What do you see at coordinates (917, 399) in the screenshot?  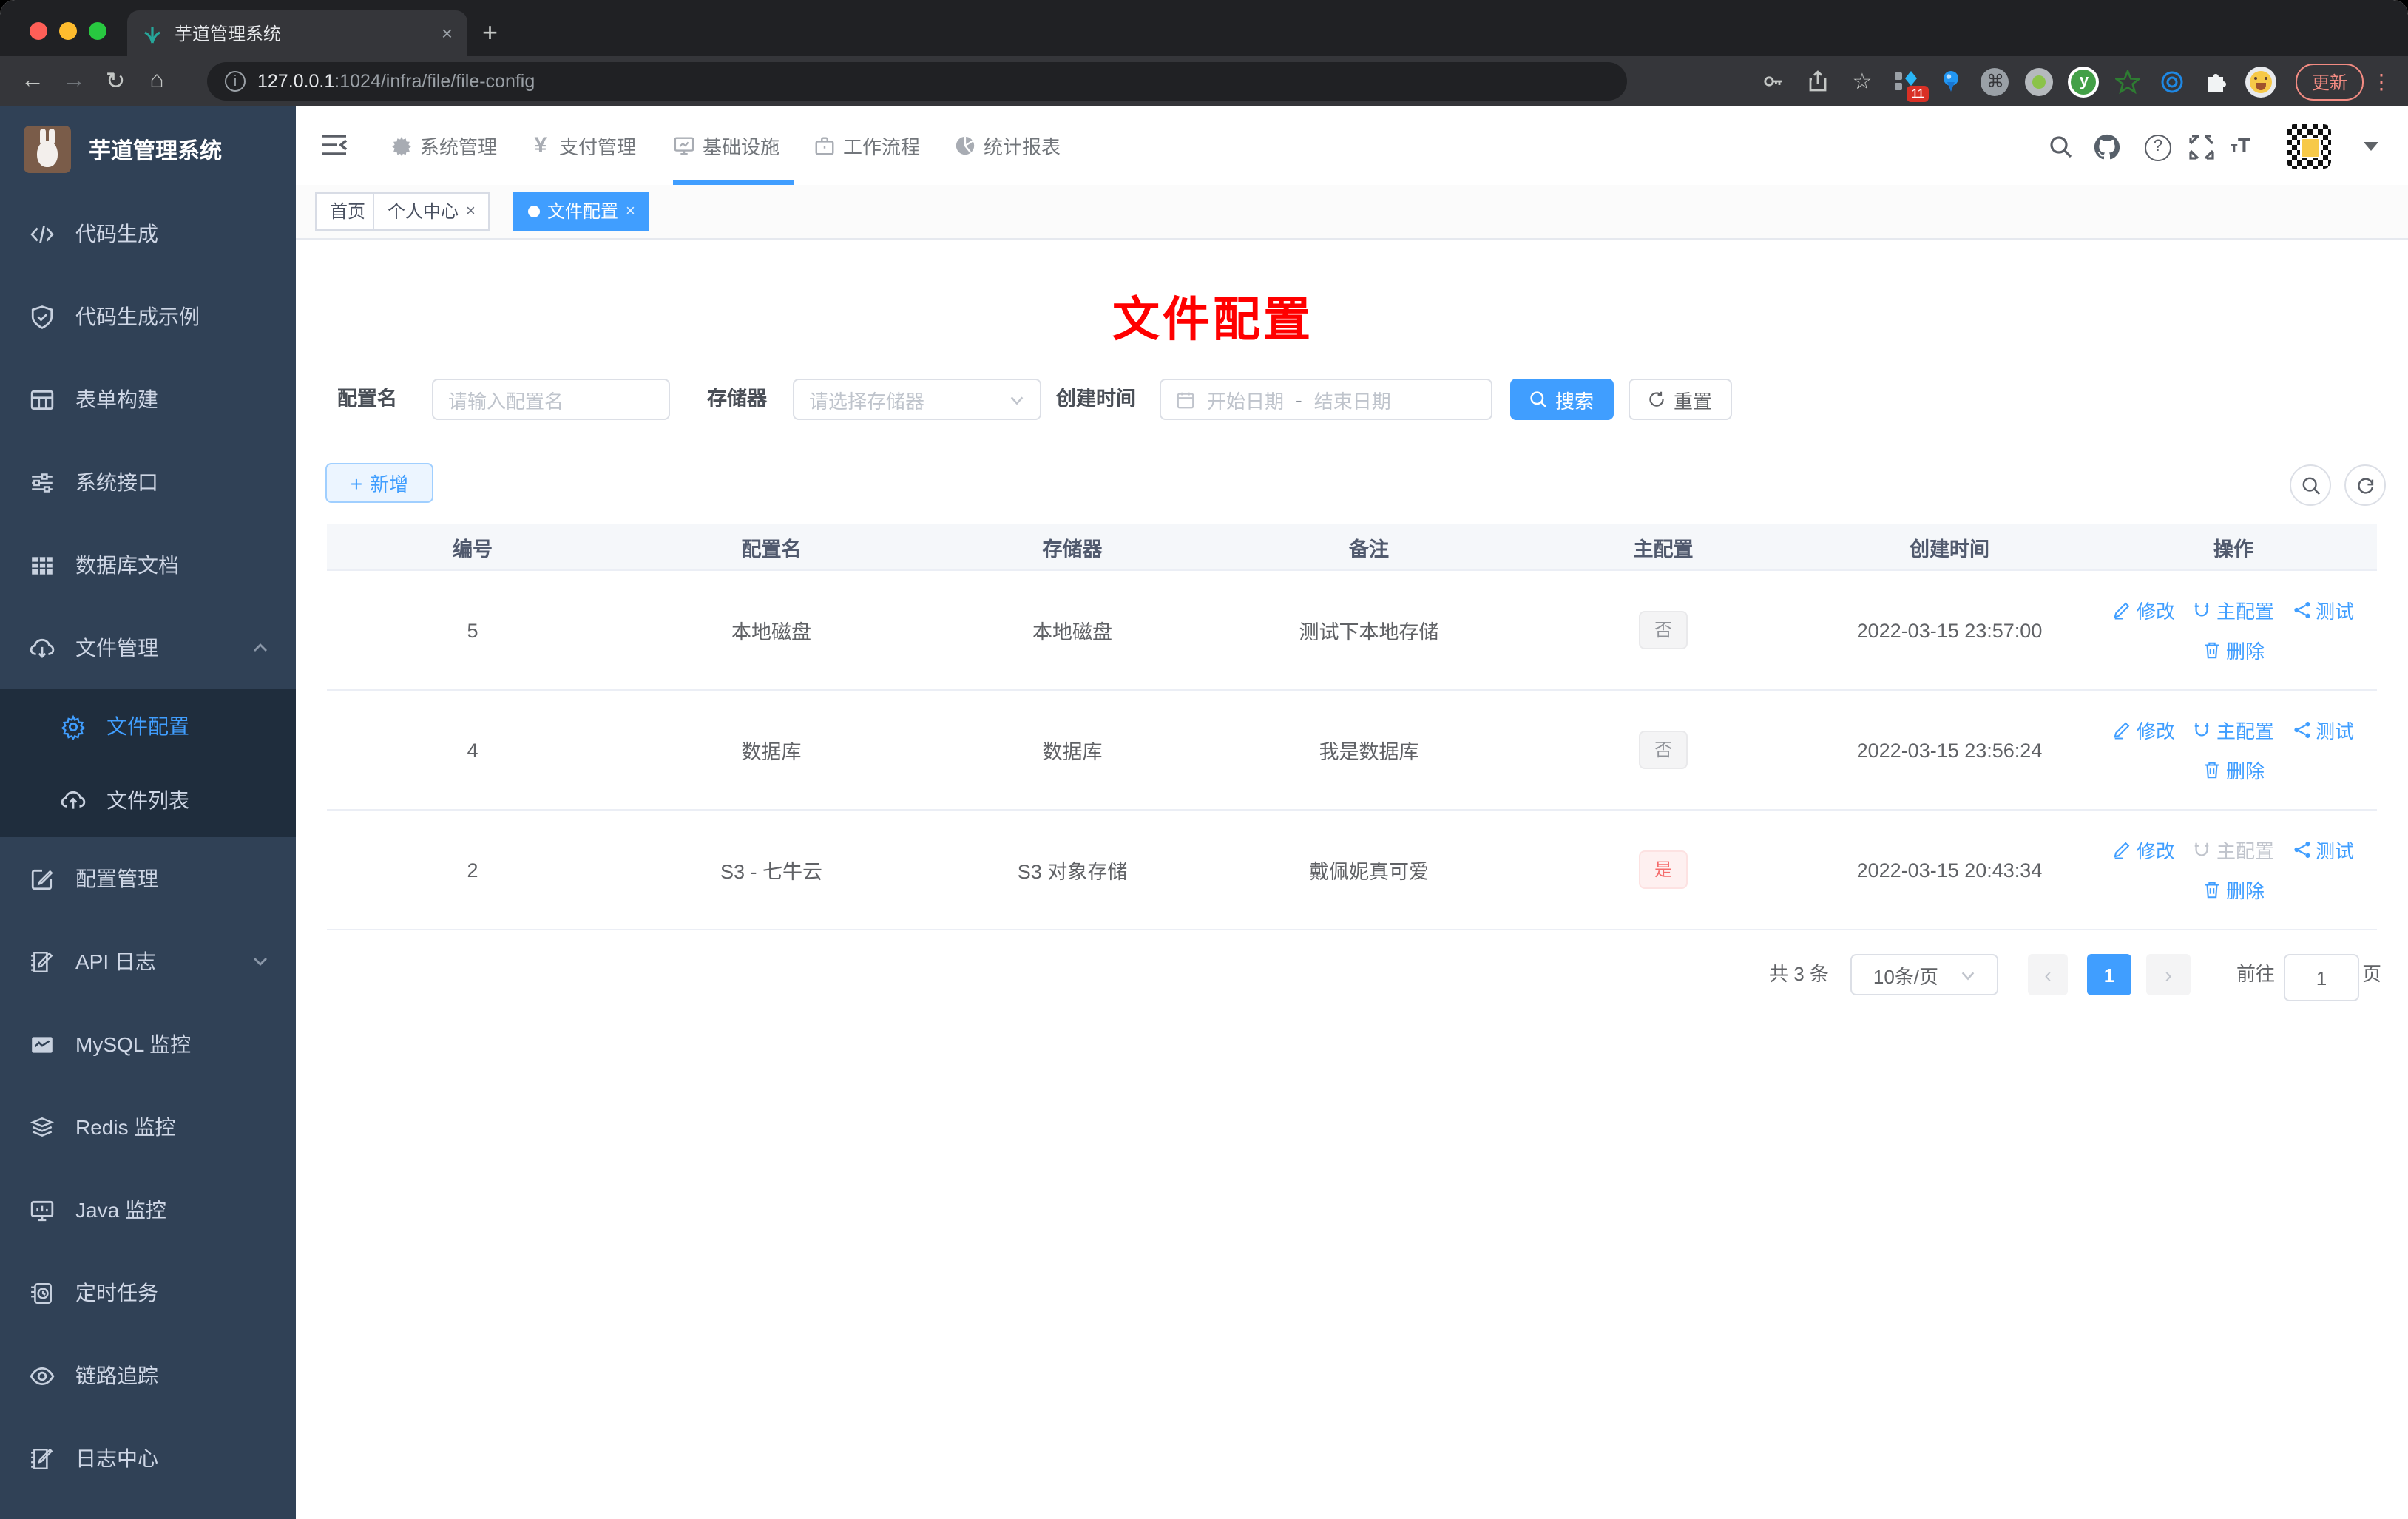 I see `filter-storage-select: 请选择存储器` at bounding box center [917, 399].